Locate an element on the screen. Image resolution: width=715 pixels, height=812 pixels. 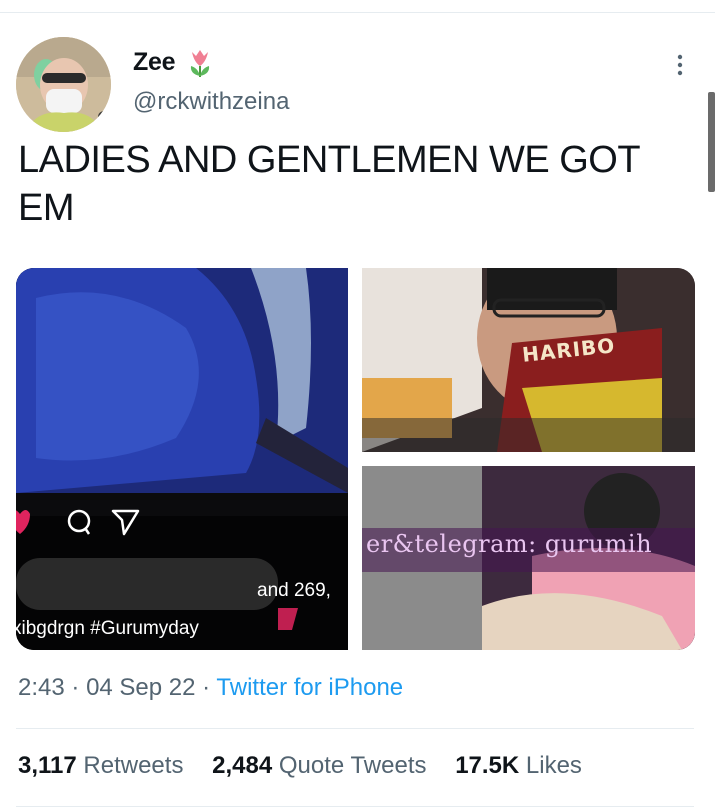
user-handle: @rckwithzeina is located at coordinates (211, 102).